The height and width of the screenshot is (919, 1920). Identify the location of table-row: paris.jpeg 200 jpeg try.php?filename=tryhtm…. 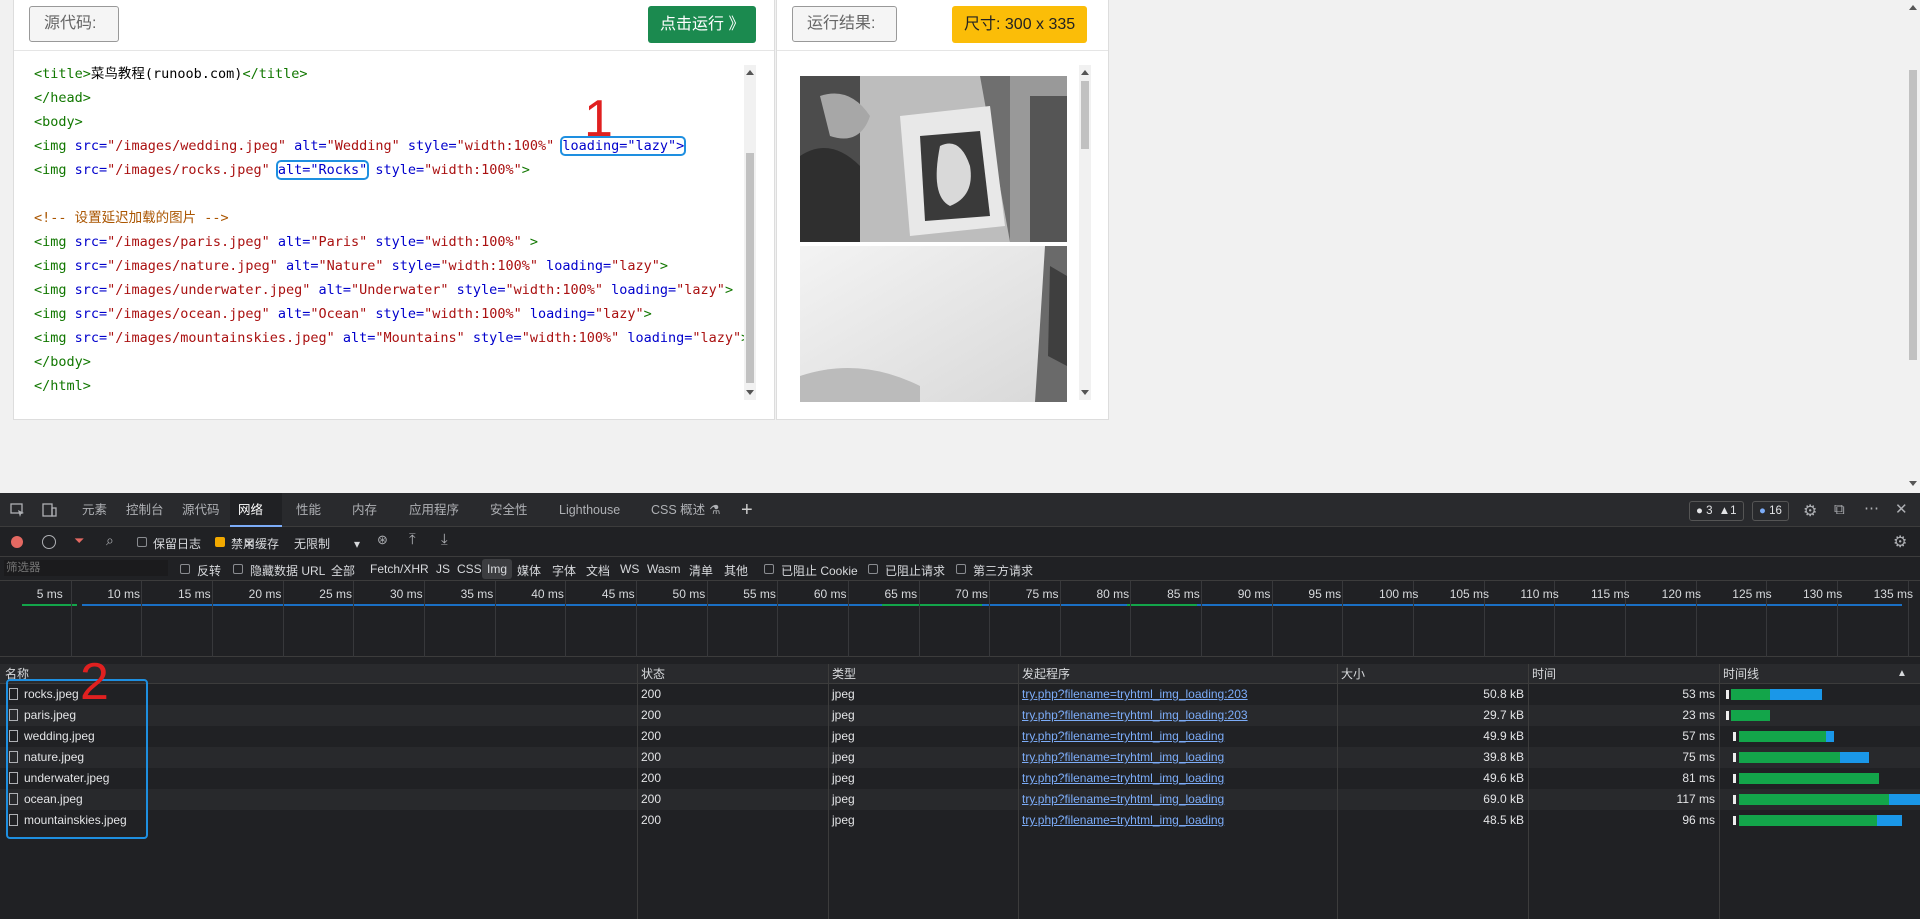
(960, 715).